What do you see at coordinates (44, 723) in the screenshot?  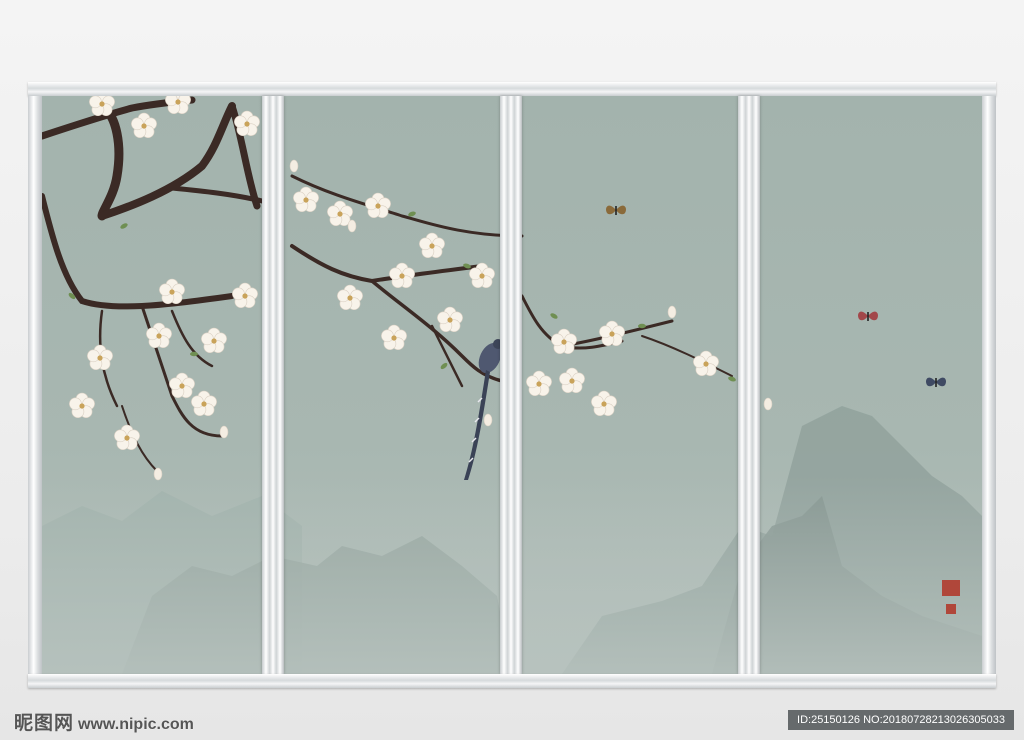 I see `watermark-logo-text: 昵图网` at bounding box center [44, 723].